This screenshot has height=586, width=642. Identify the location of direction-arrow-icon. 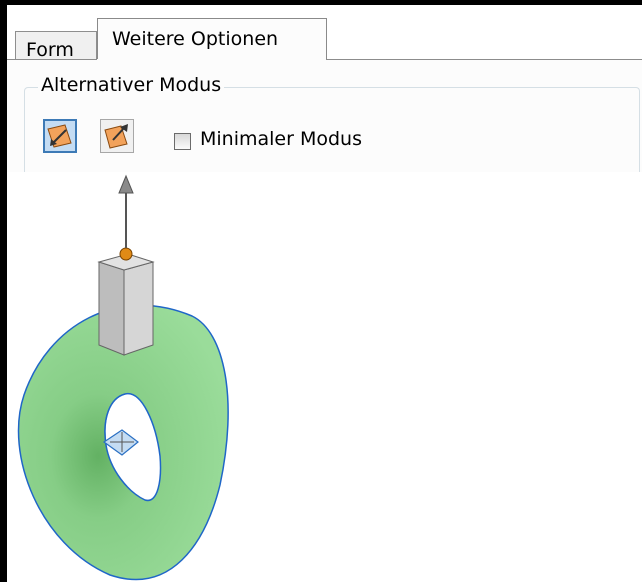
(126, 211).